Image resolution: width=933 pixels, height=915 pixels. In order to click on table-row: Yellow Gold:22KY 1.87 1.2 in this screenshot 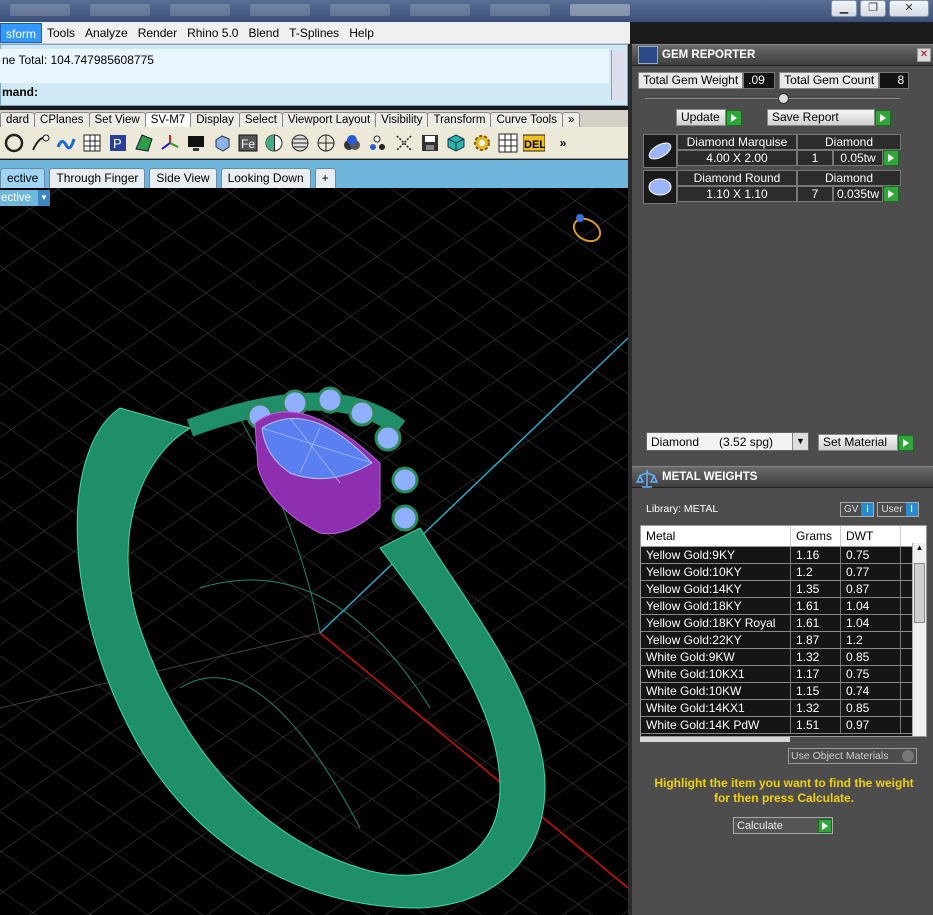, I will do `click(783, 640)`.